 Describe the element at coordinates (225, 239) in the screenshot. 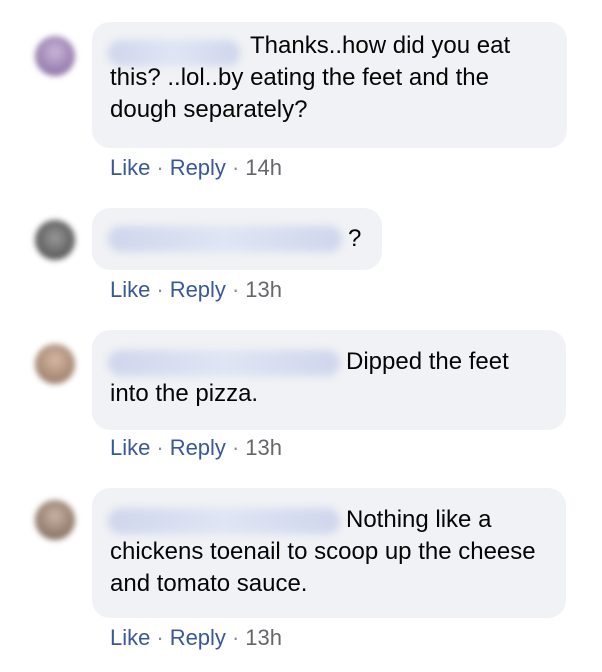

I see `commenter-name-redacted` at that location.